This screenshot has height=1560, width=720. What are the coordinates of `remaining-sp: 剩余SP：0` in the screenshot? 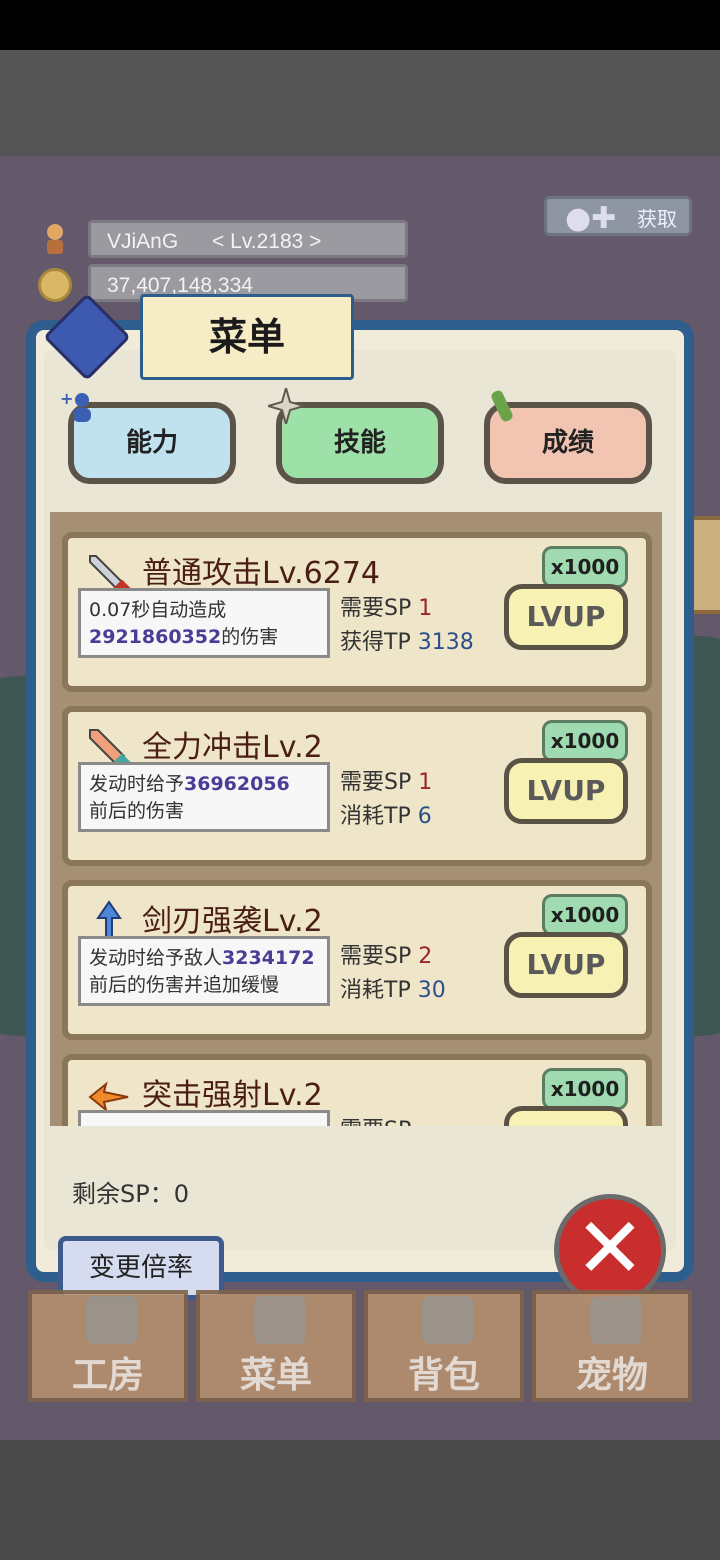 It's located at (130, 1194).